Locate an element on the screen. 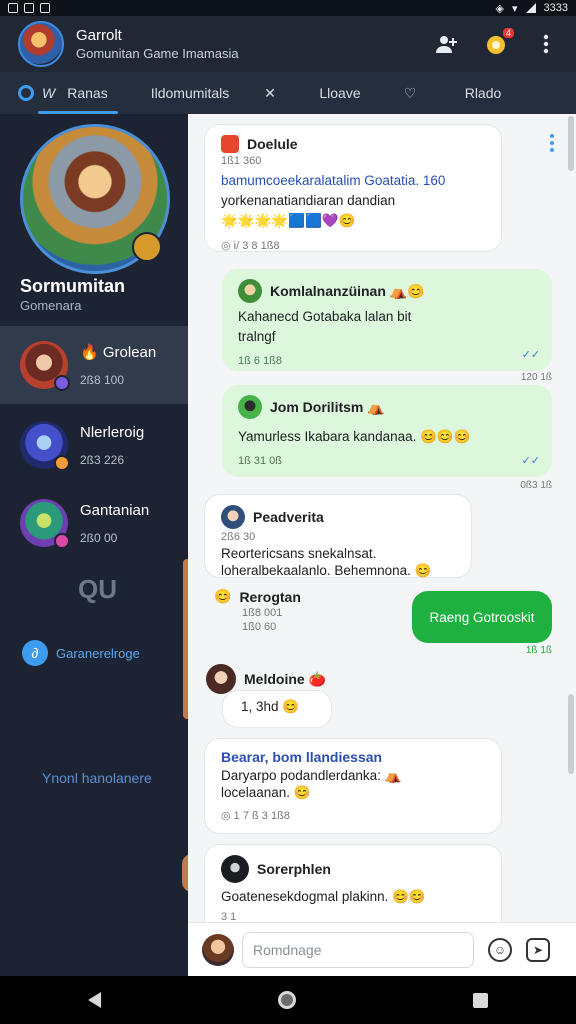  message-time: 1ß 31 0ß is located at coordinates (260, 461).